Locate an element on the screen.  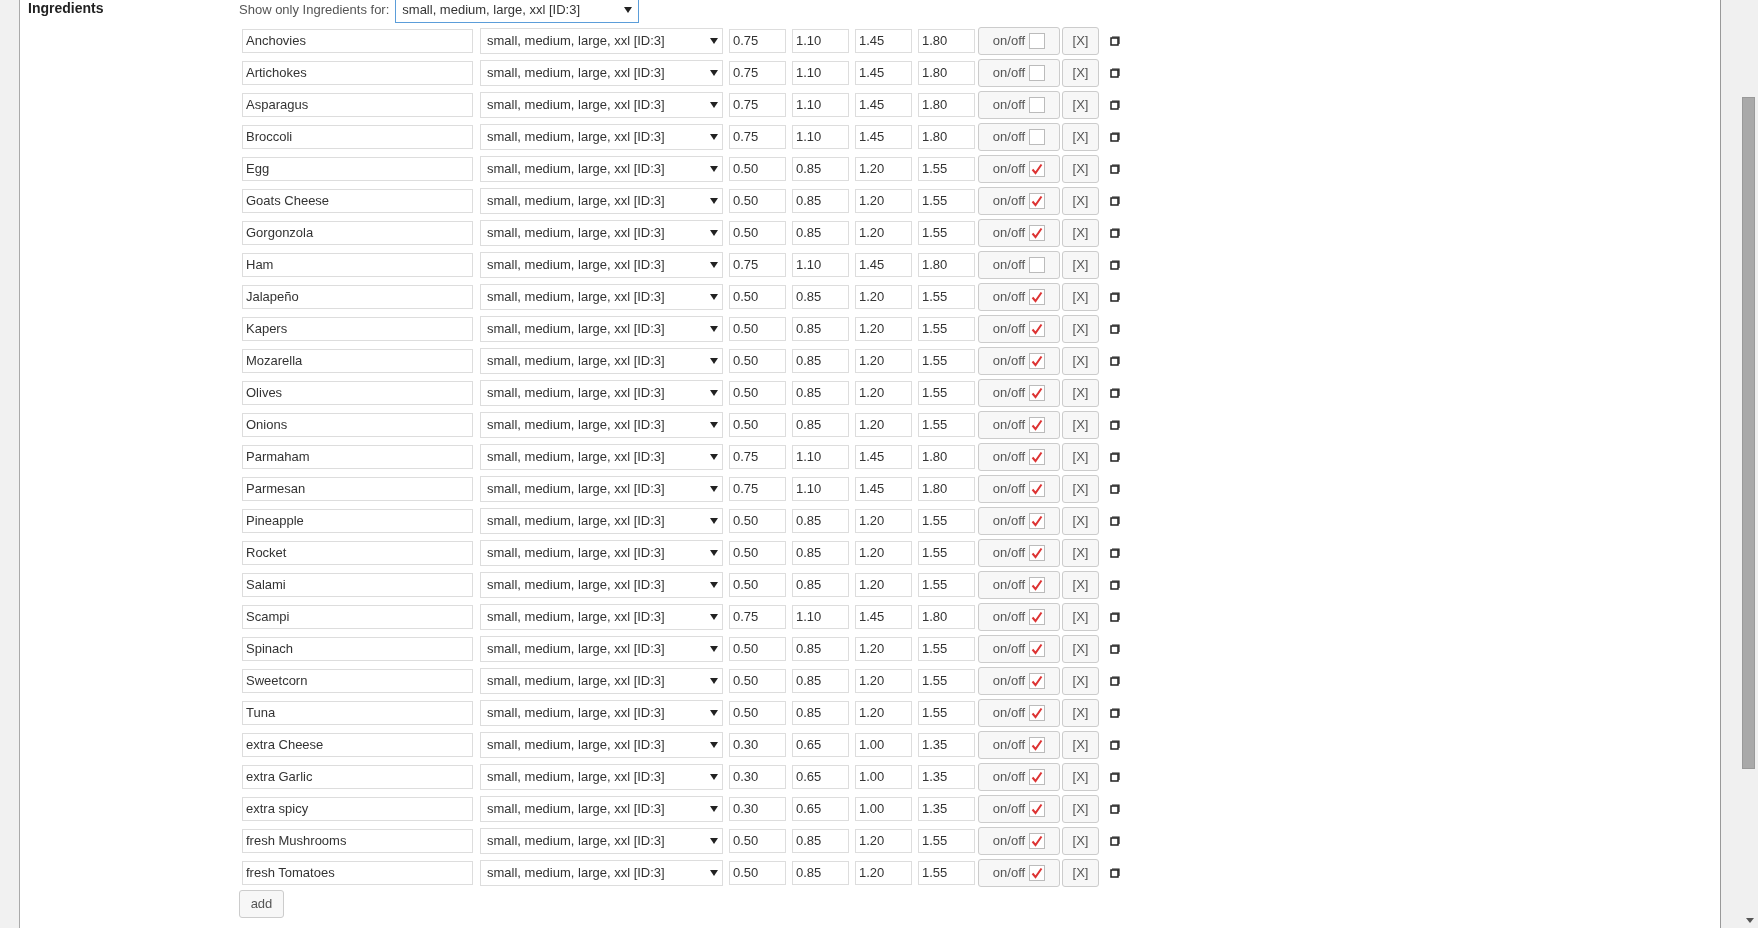
price-field: 1.00 is located at coordinates (883, 777).